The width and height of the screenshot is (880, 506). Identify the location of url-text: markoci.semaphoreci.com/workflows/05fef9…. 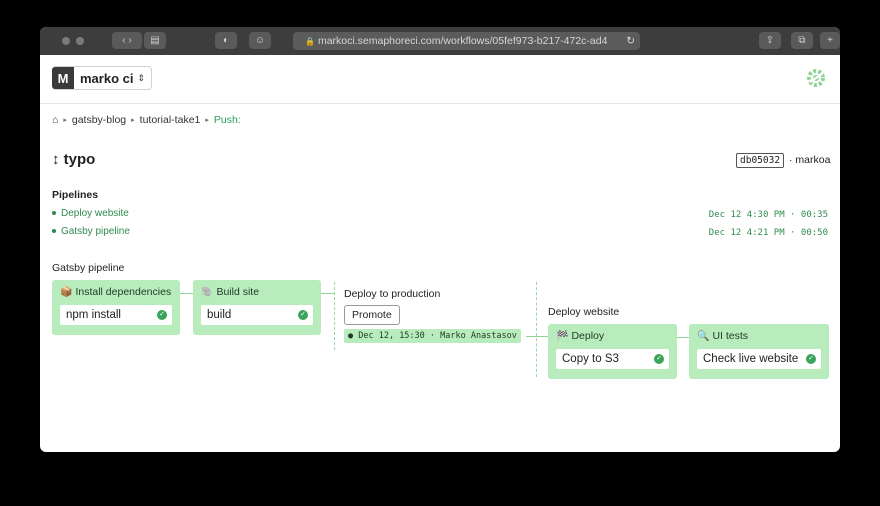
(462, 41).